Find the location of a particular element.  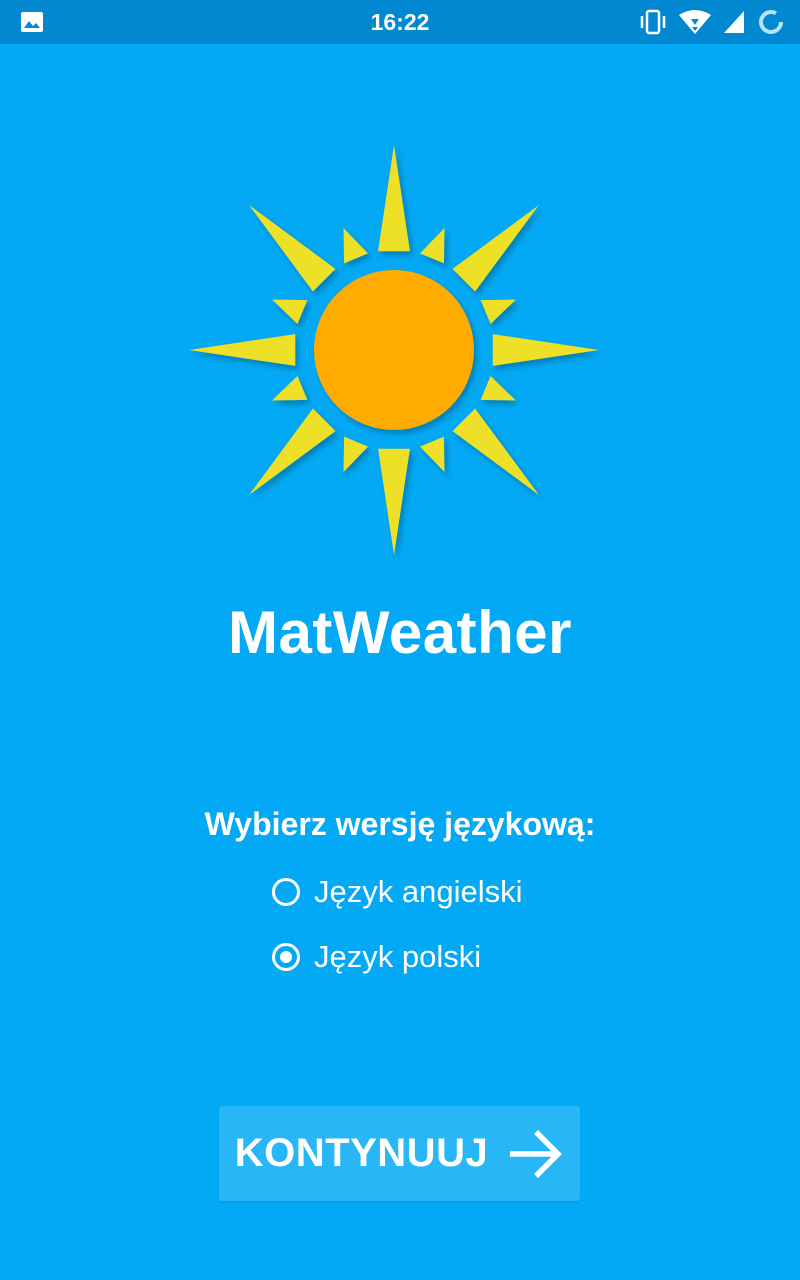

signal-icon is located at coordinates (734, 22).